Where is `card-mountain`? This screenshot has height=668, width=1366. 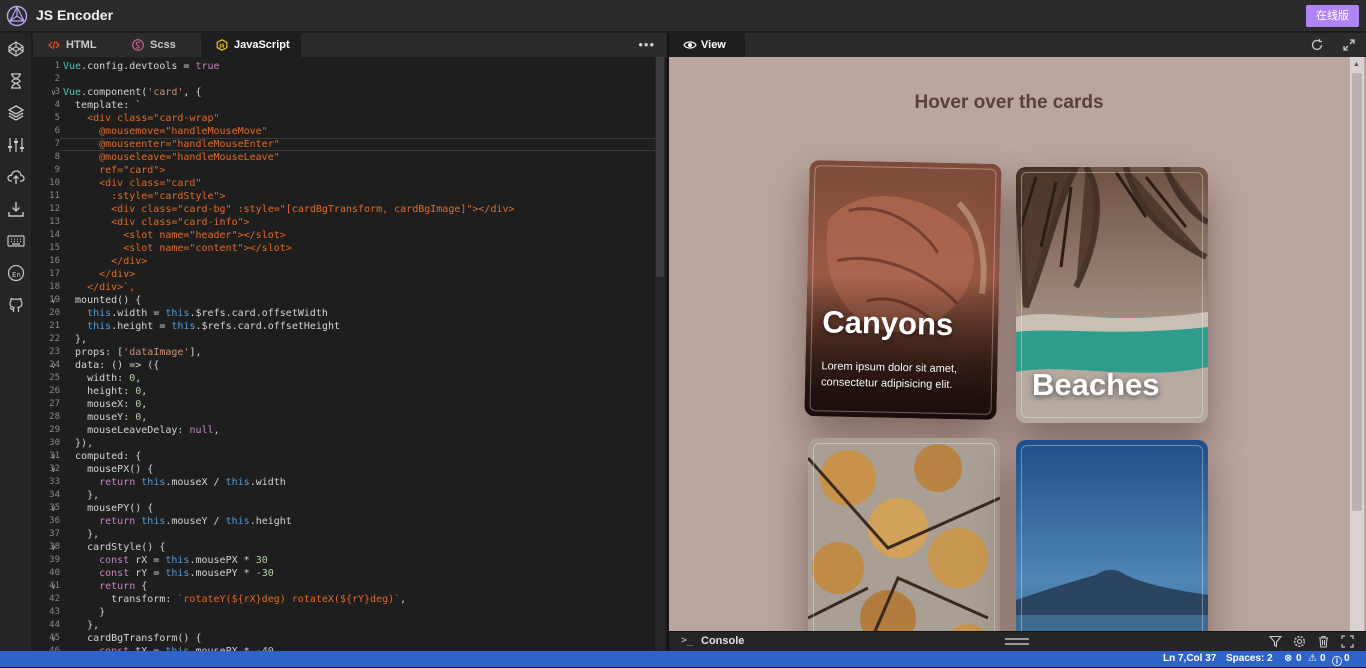
card-mountain is located at coordinates (1112, 535).